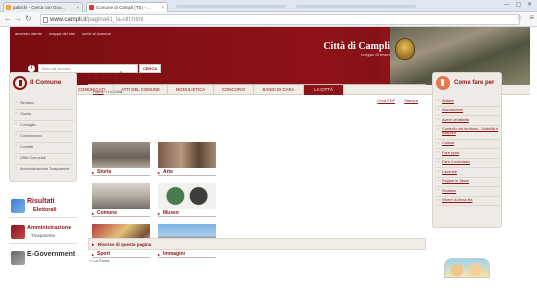 This screenshot has width=537, height=292. I want to click on card-arte: Arte, so click(187, 159).